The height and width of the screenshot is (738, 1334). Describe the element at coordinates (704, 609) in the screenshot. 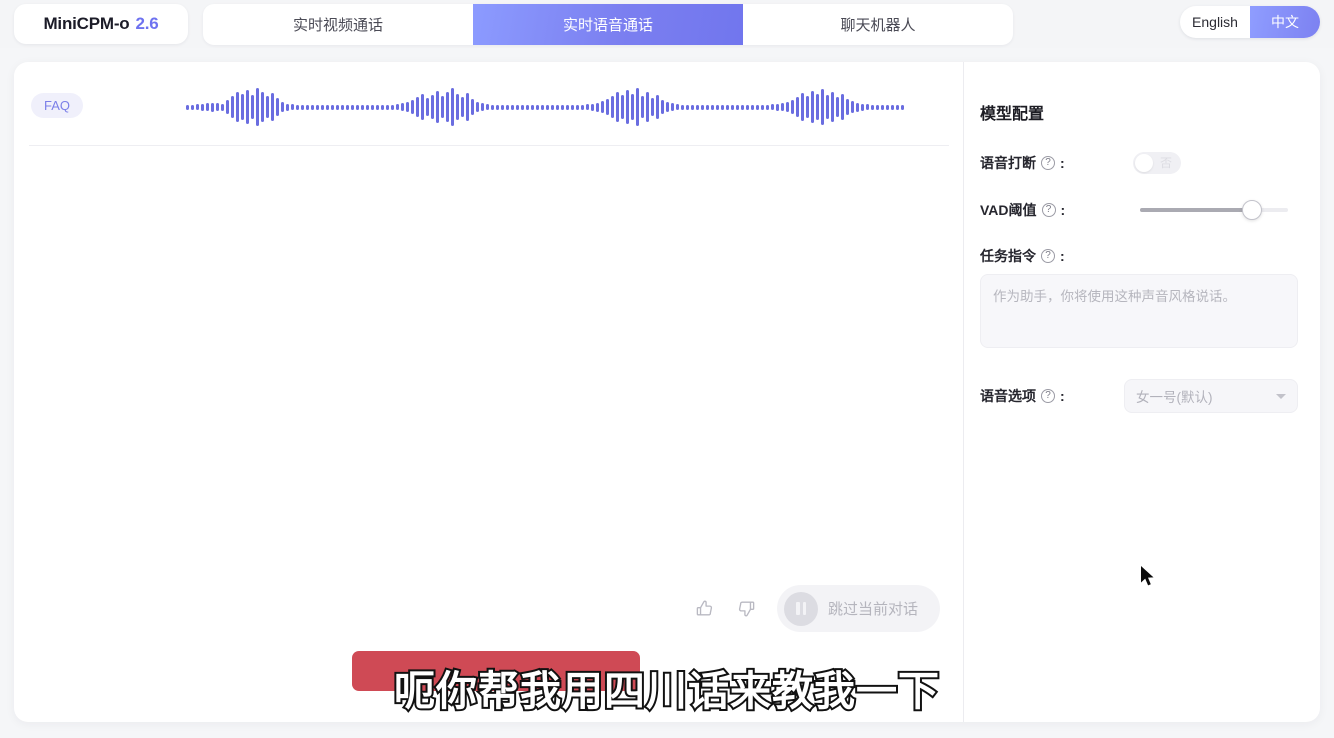

I see `thumbs-up-icon` at that location.